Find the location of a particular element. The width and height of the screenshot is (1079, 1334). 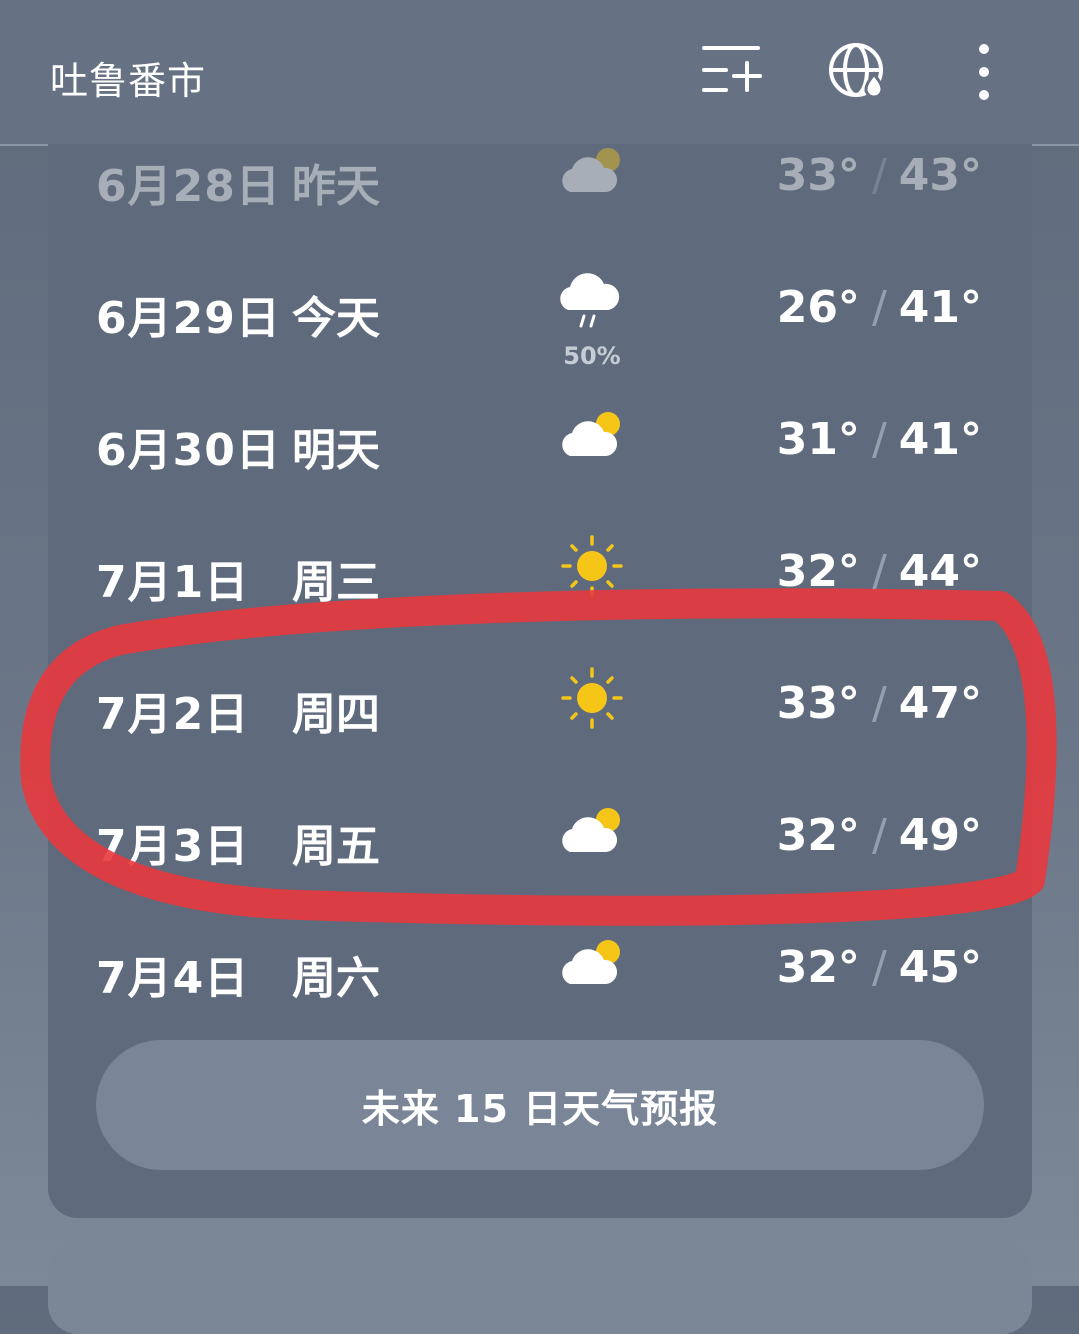

forecast-day: 明天 is located at coordinates (336, 450).